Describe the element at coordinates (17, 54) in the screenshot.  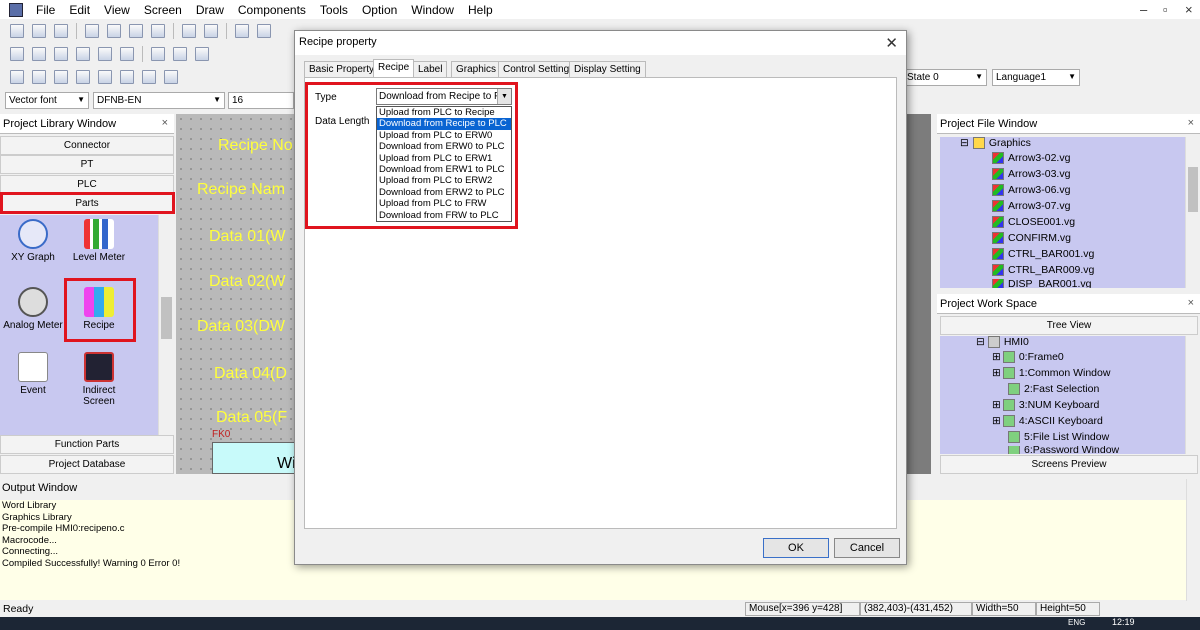
I see `align-left-icon` at that location.